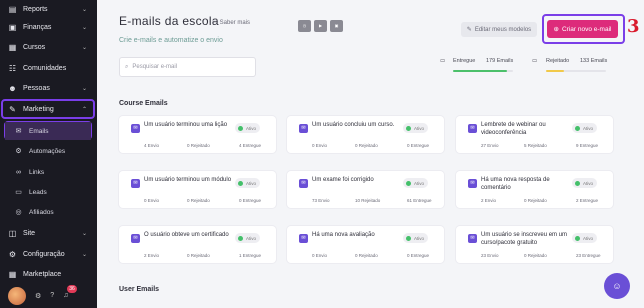 The width and height of the screenshot is (644, 308). I want to click on rejected-count: 5 Rejeitado, so click(535, 145).